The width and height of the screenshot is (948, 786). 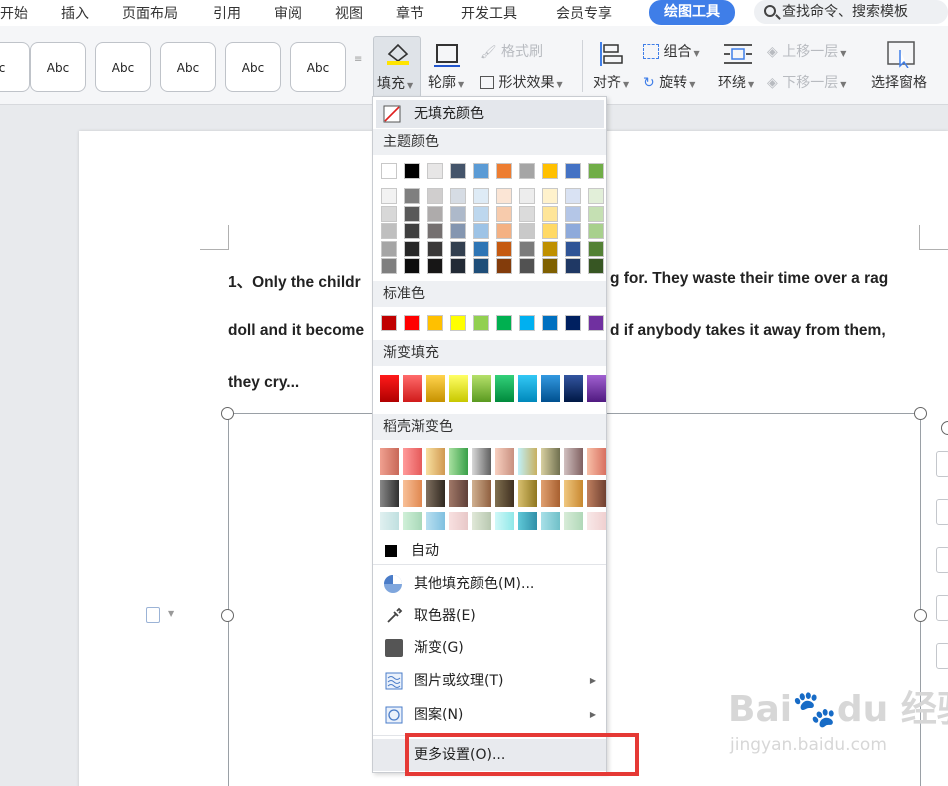 I want to click on tab-page-layout: 页面布局, so click(x=150, y=13).